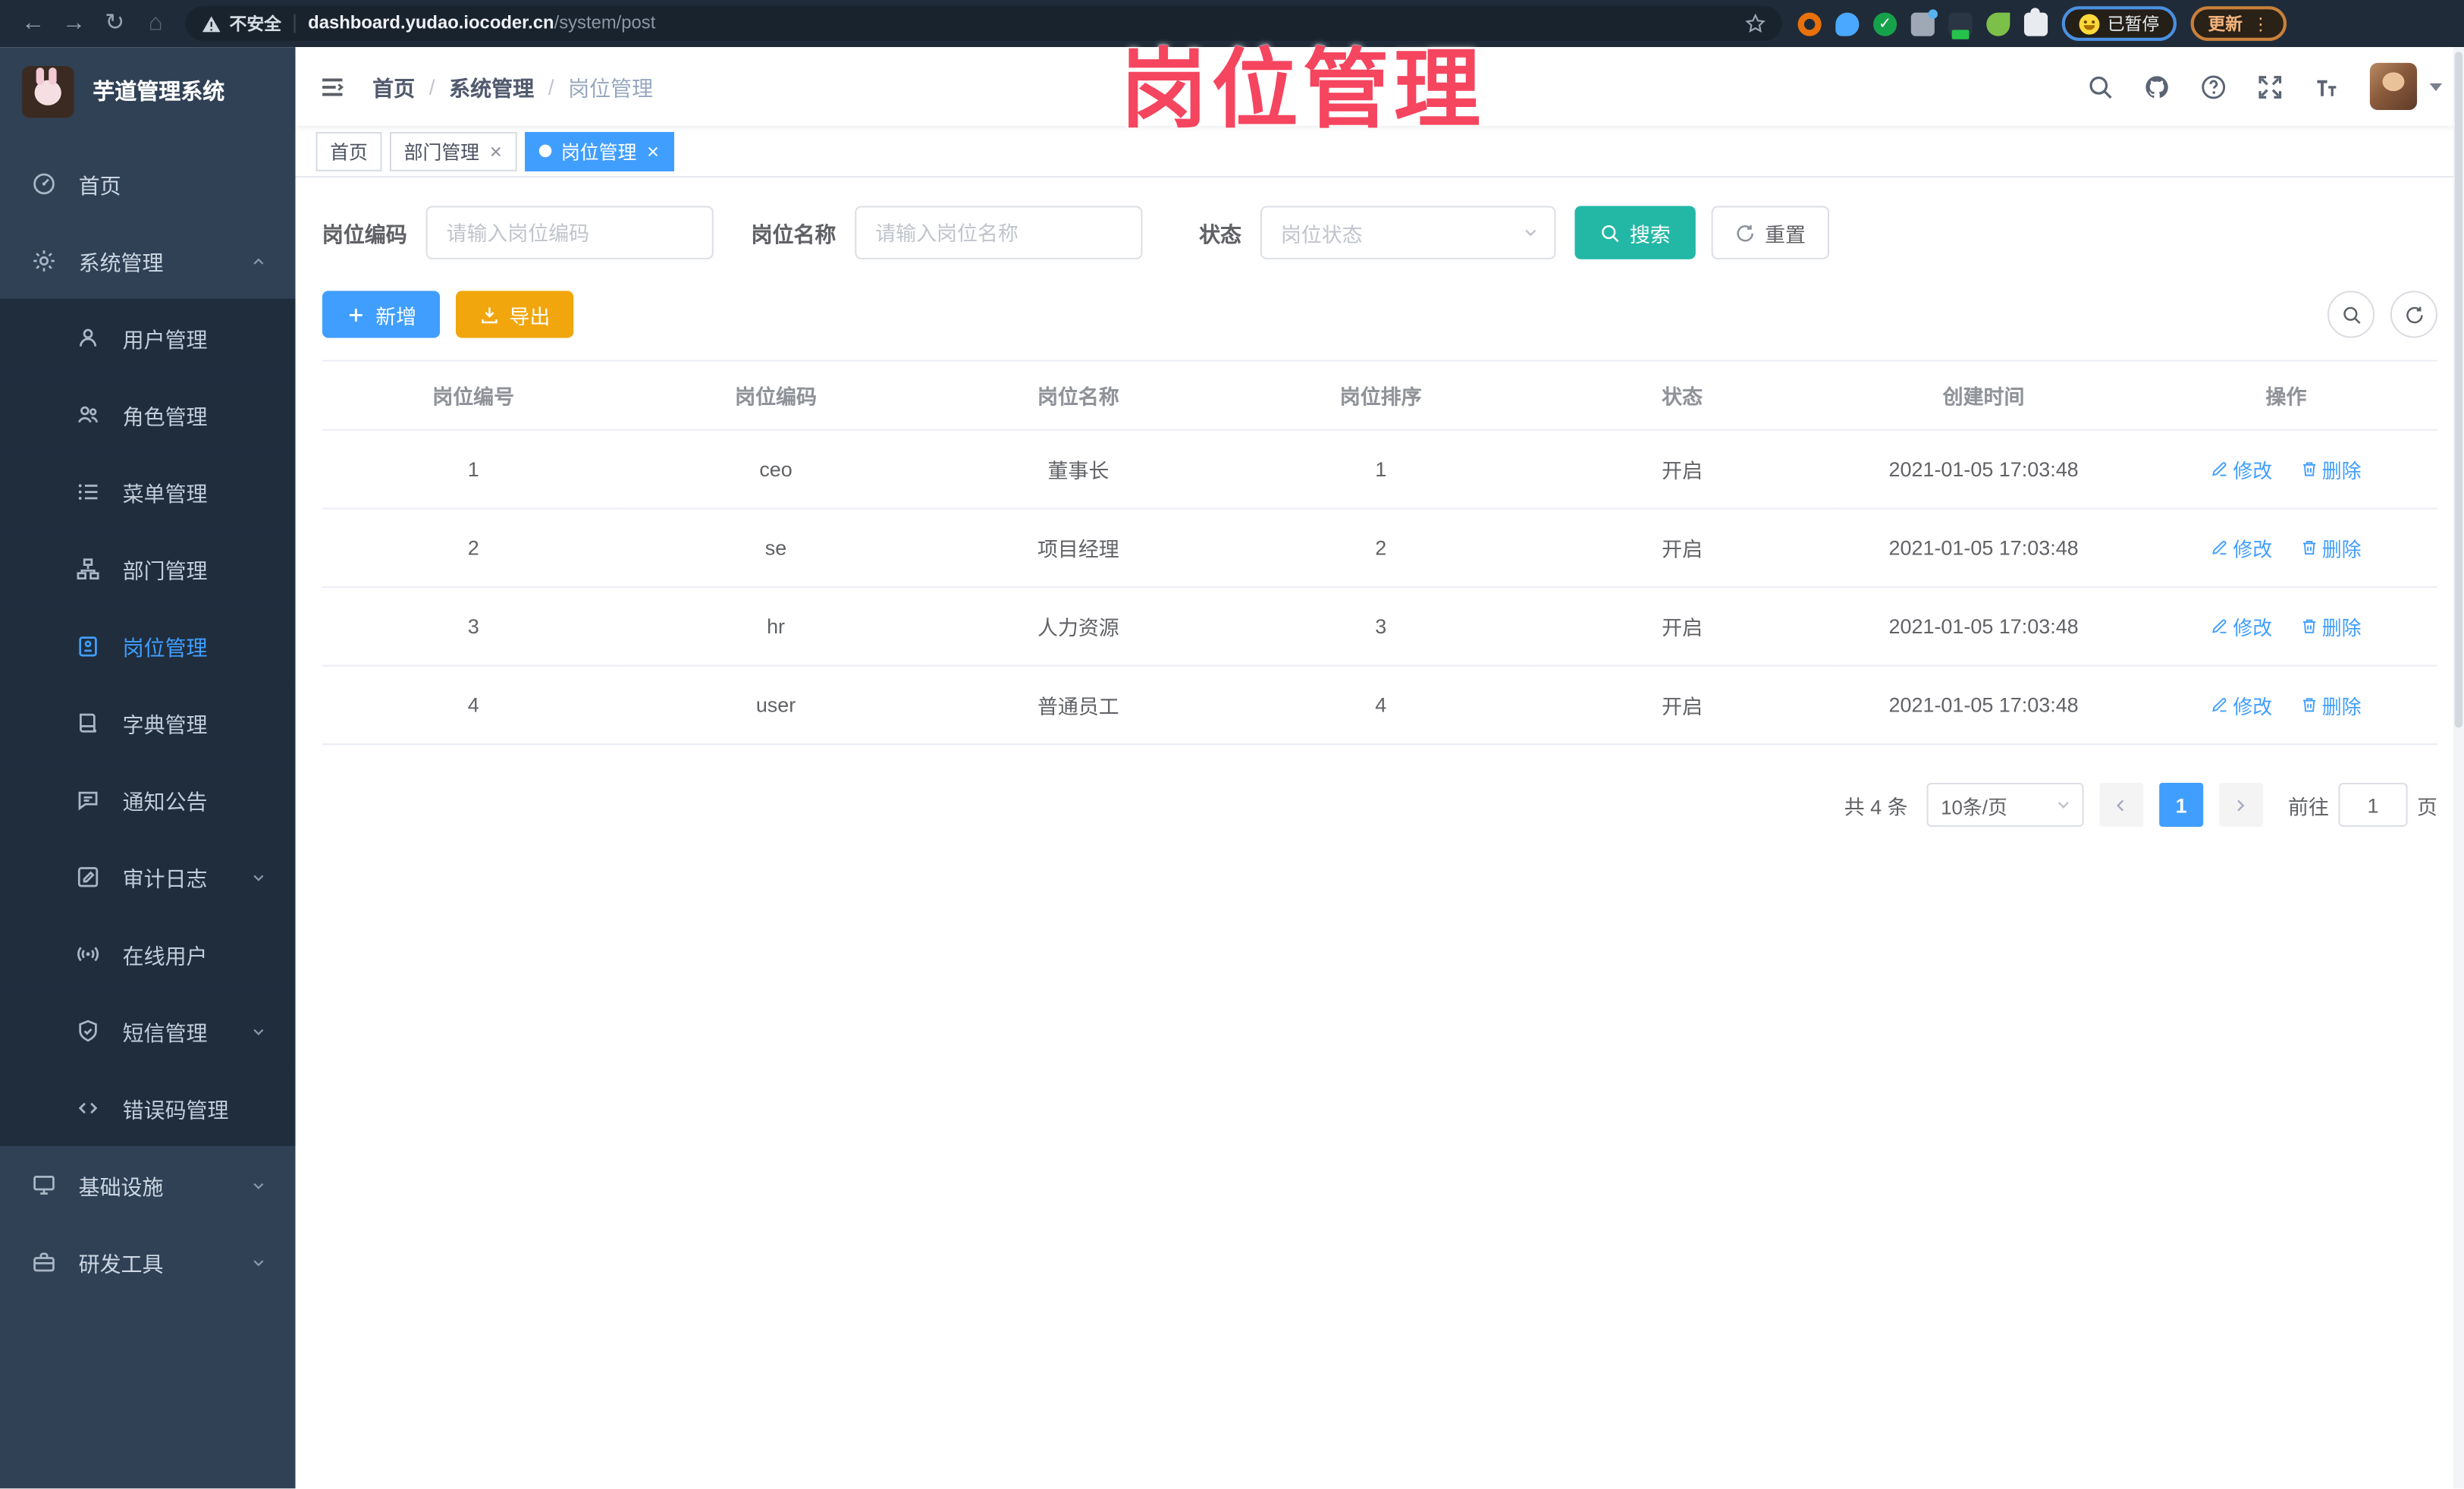 The image size is (2464, 1489). What do you see at coordinates (2219, 469) in the screenshot?
I see `edit-pen-icon` at bounding box center [2219, 469].